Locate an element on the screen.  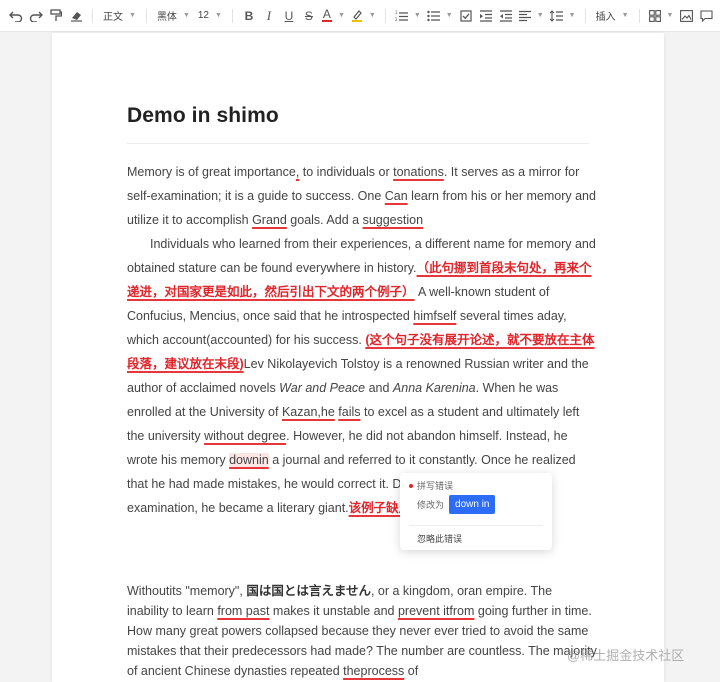
spelling-error: from past is located at coordinates (243, 611).